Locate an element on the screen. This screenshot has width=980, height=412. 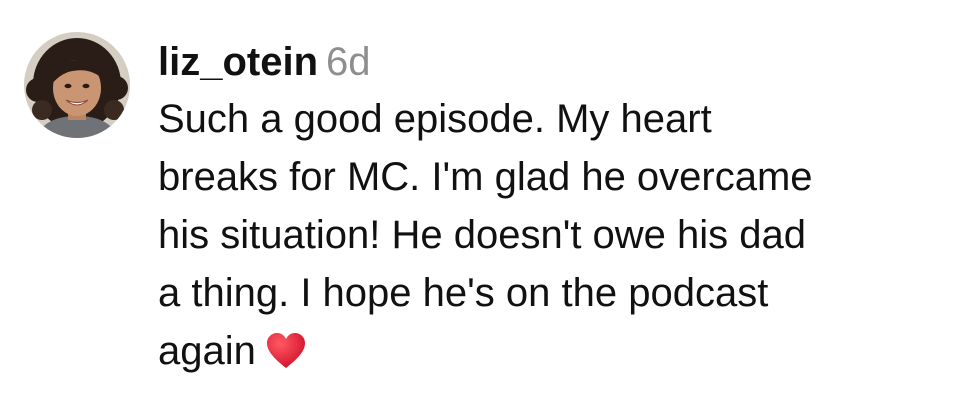
comment-line-text: again is located at coordinates (207, 351).